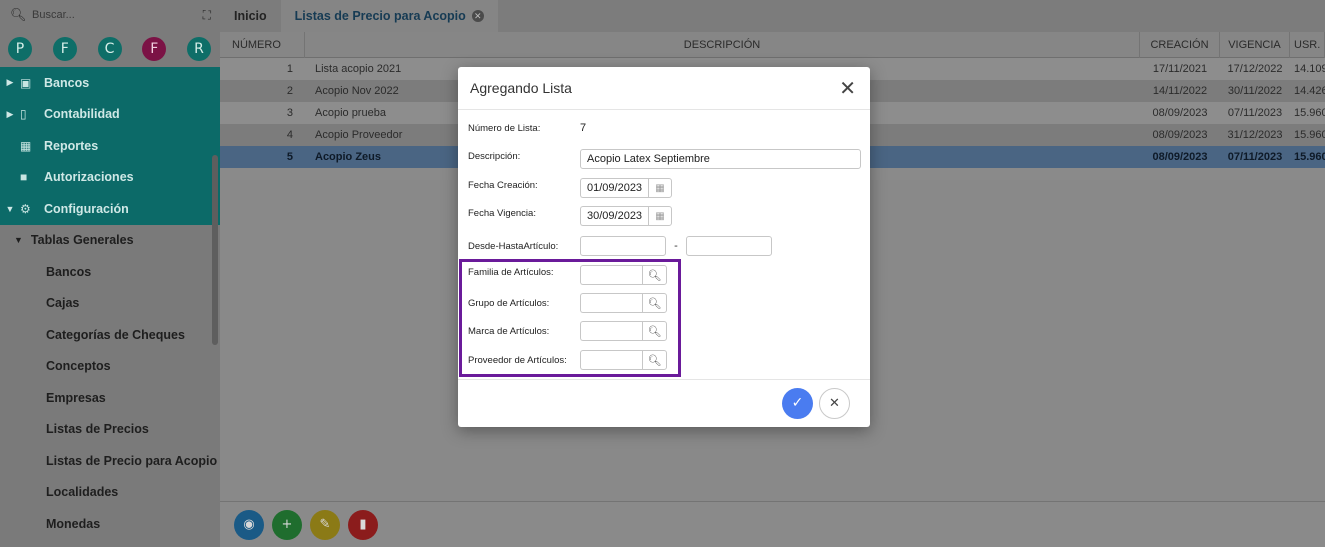 The image size is (1325, 547). I want to click on range-to-input, so click(729, 246).